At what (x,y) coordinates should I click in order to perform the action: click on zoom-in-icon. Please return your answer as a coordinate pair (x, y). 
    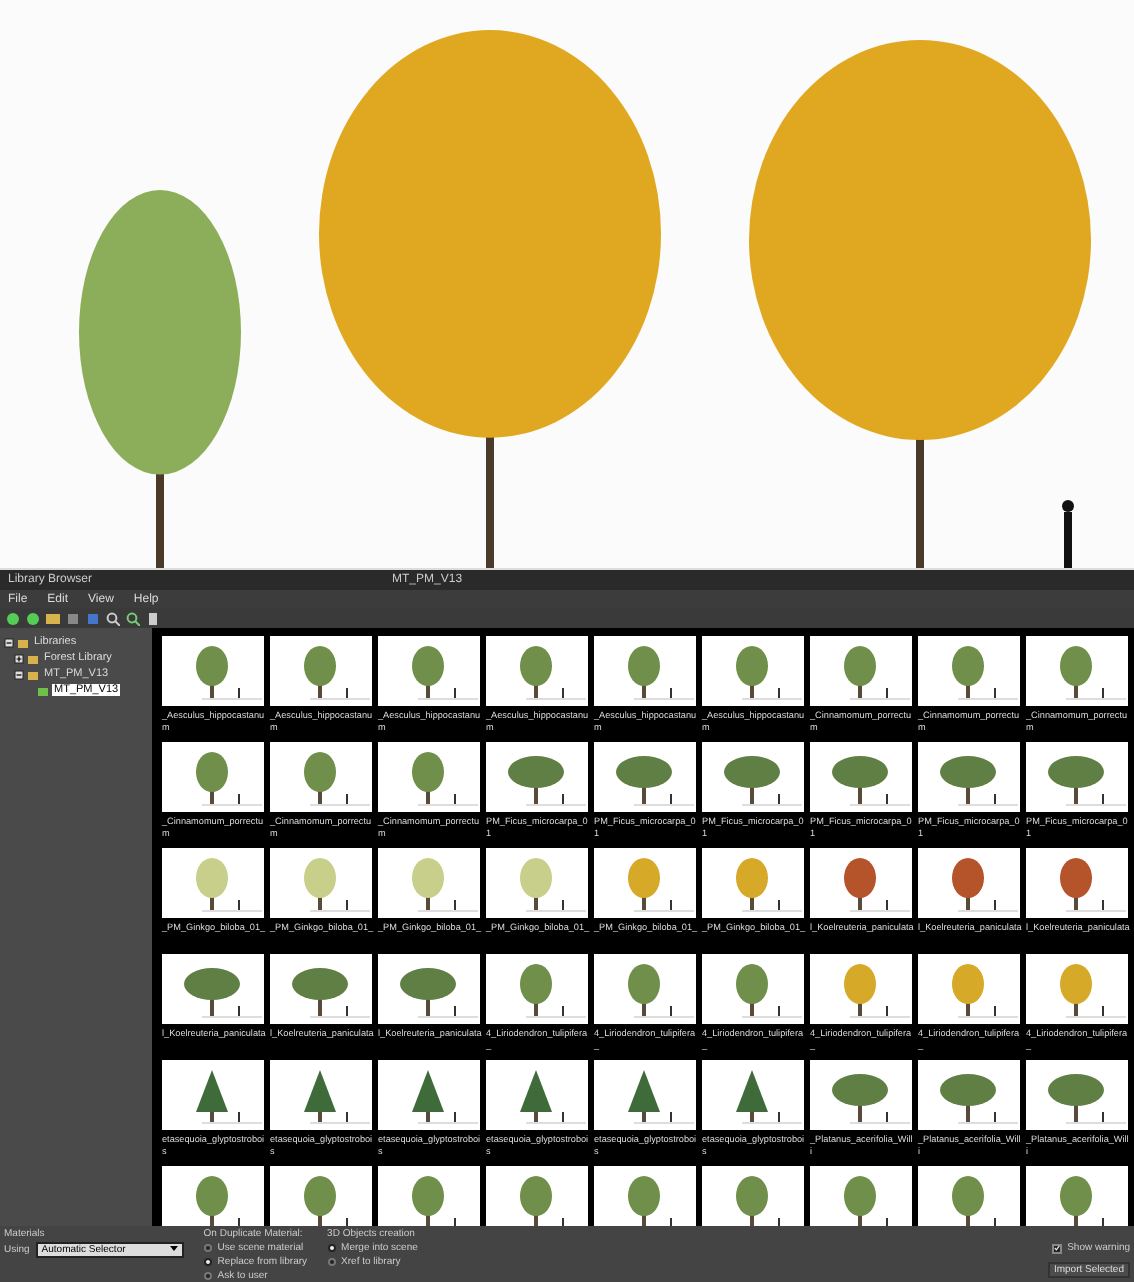
    Looking at the image, I should click on (133, 618).